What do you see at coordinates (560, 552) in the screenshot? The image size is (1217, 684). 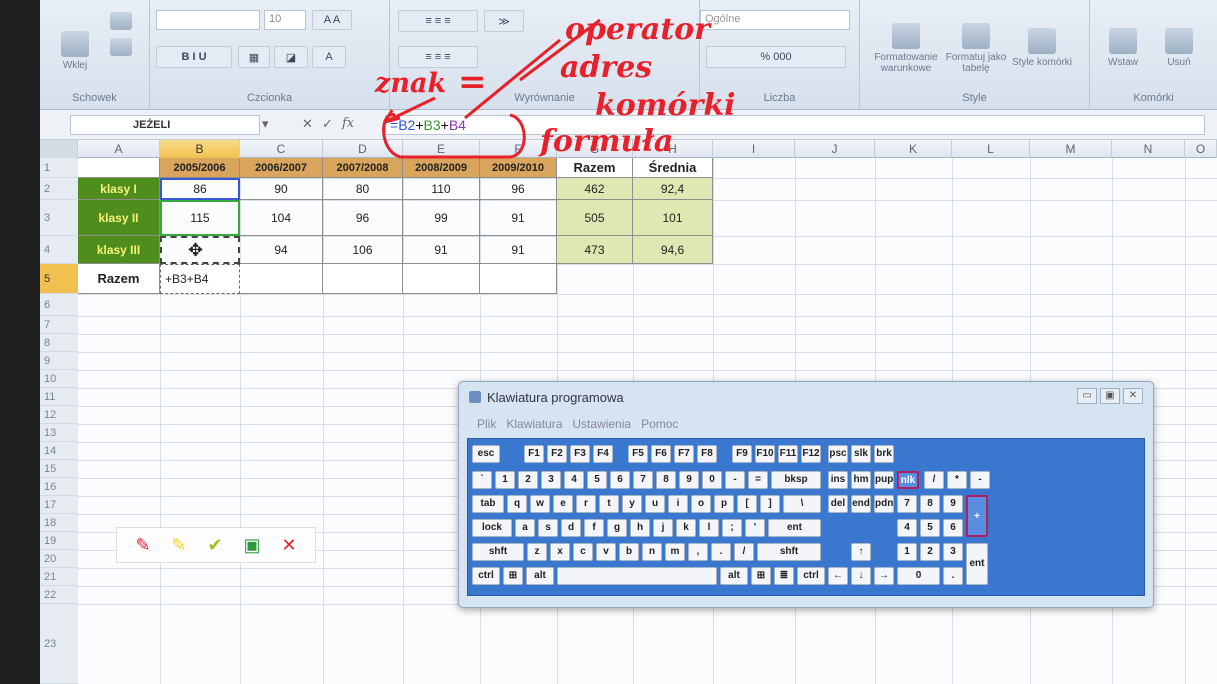 I see `key-4-2: x` at bounding box center [560, 552].